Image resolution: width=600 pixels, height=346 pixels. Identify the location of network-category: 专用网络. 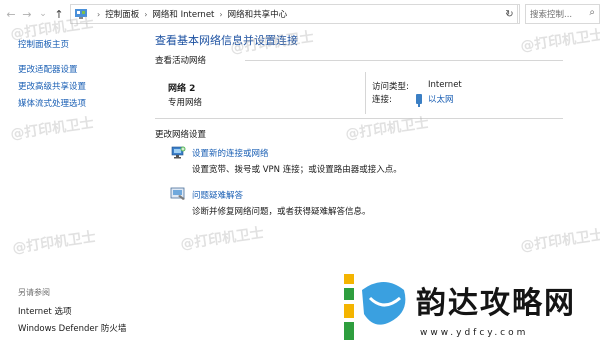
(185, 103).